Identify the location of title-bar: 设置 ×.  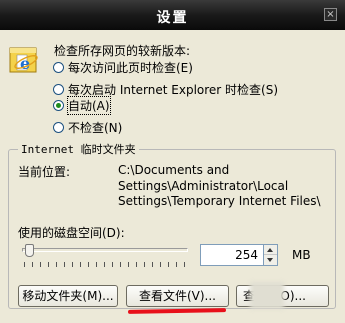
(172, 15).